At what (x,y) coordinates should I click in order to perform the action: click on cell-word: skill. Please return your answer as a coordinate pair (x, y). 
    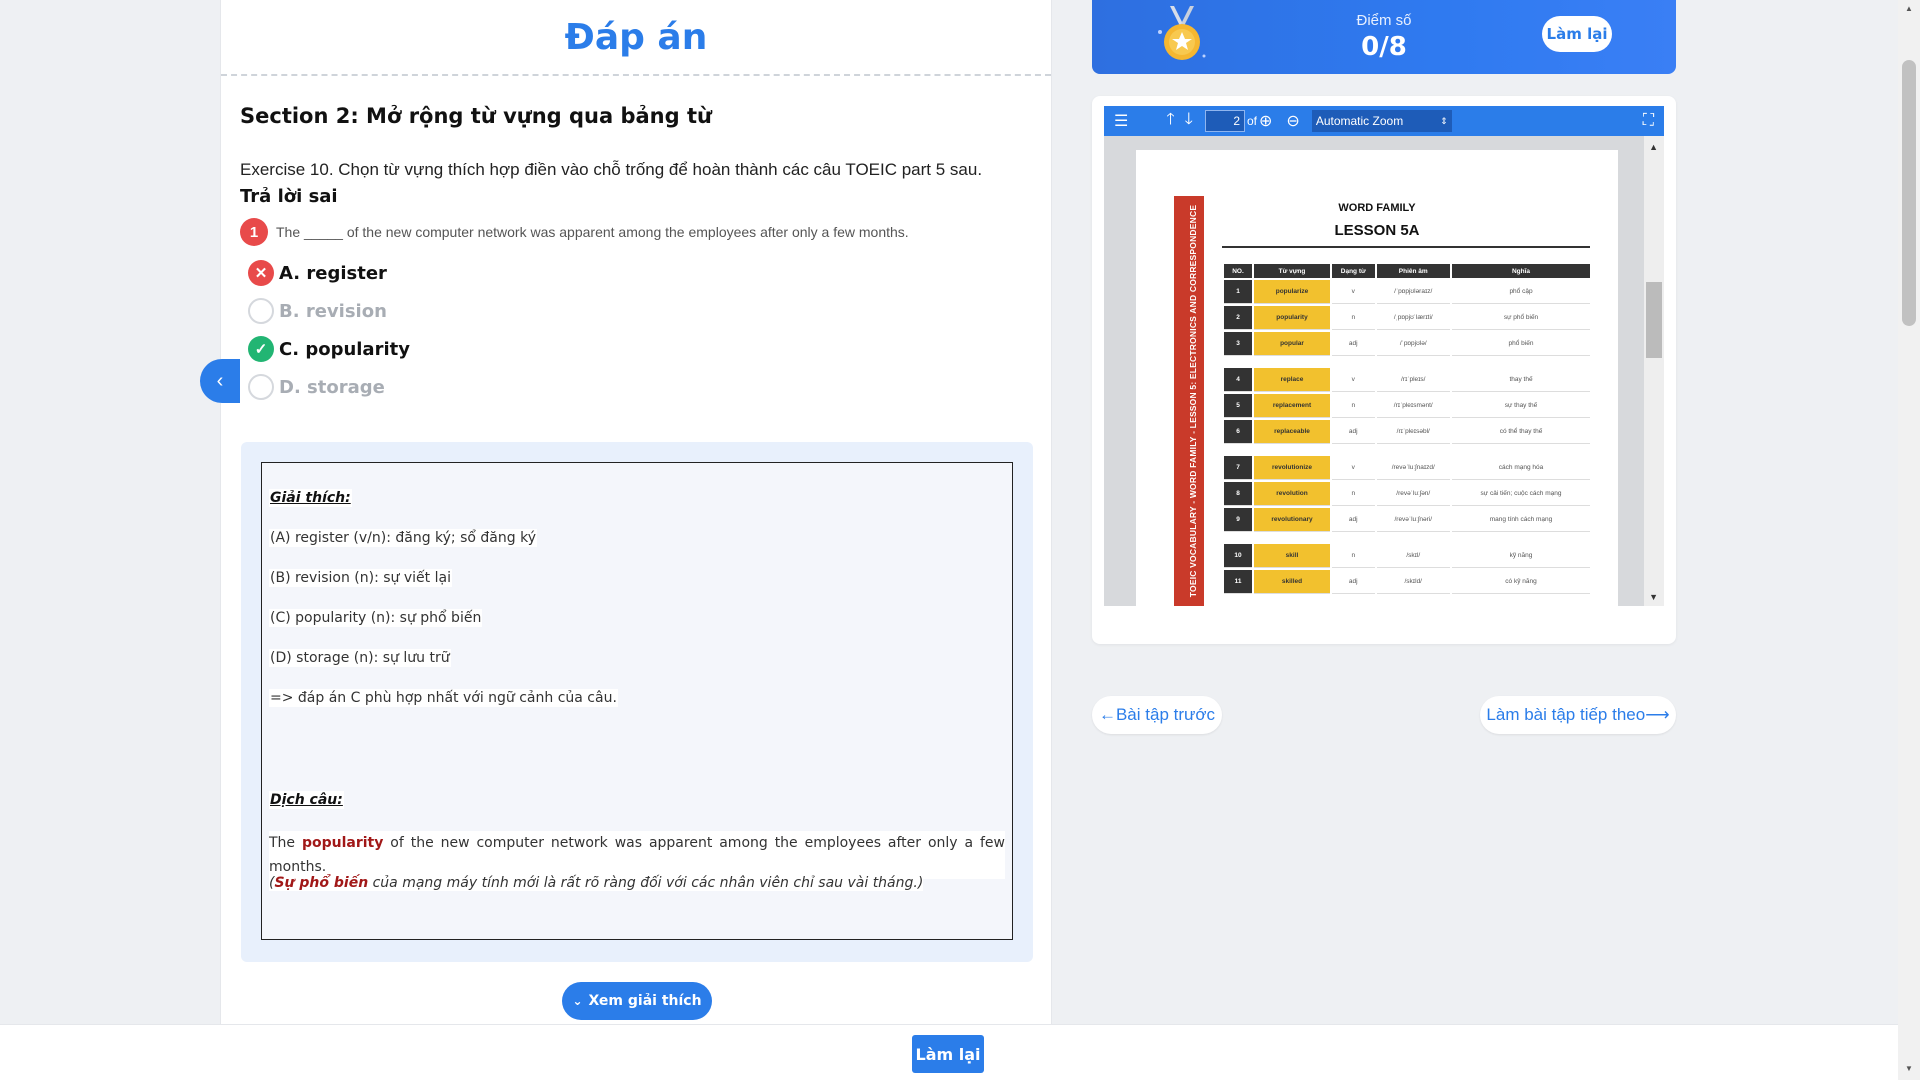
    Looking at the image, I should click on (1292, 556).